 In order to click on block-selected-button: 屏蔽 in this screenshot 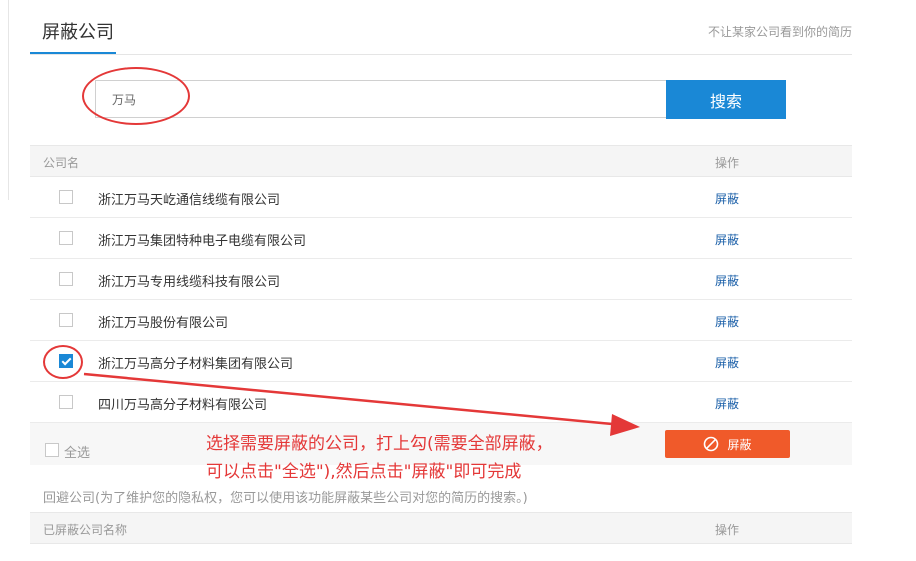, I will do `click(727, 444)`.